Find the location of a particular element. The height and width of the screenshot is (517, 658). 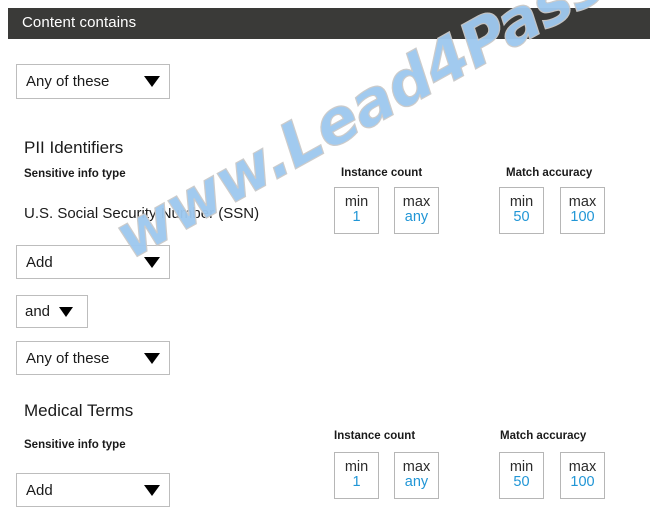

group-title-pii: PII Identifiers is located at coordinates (74, 147).